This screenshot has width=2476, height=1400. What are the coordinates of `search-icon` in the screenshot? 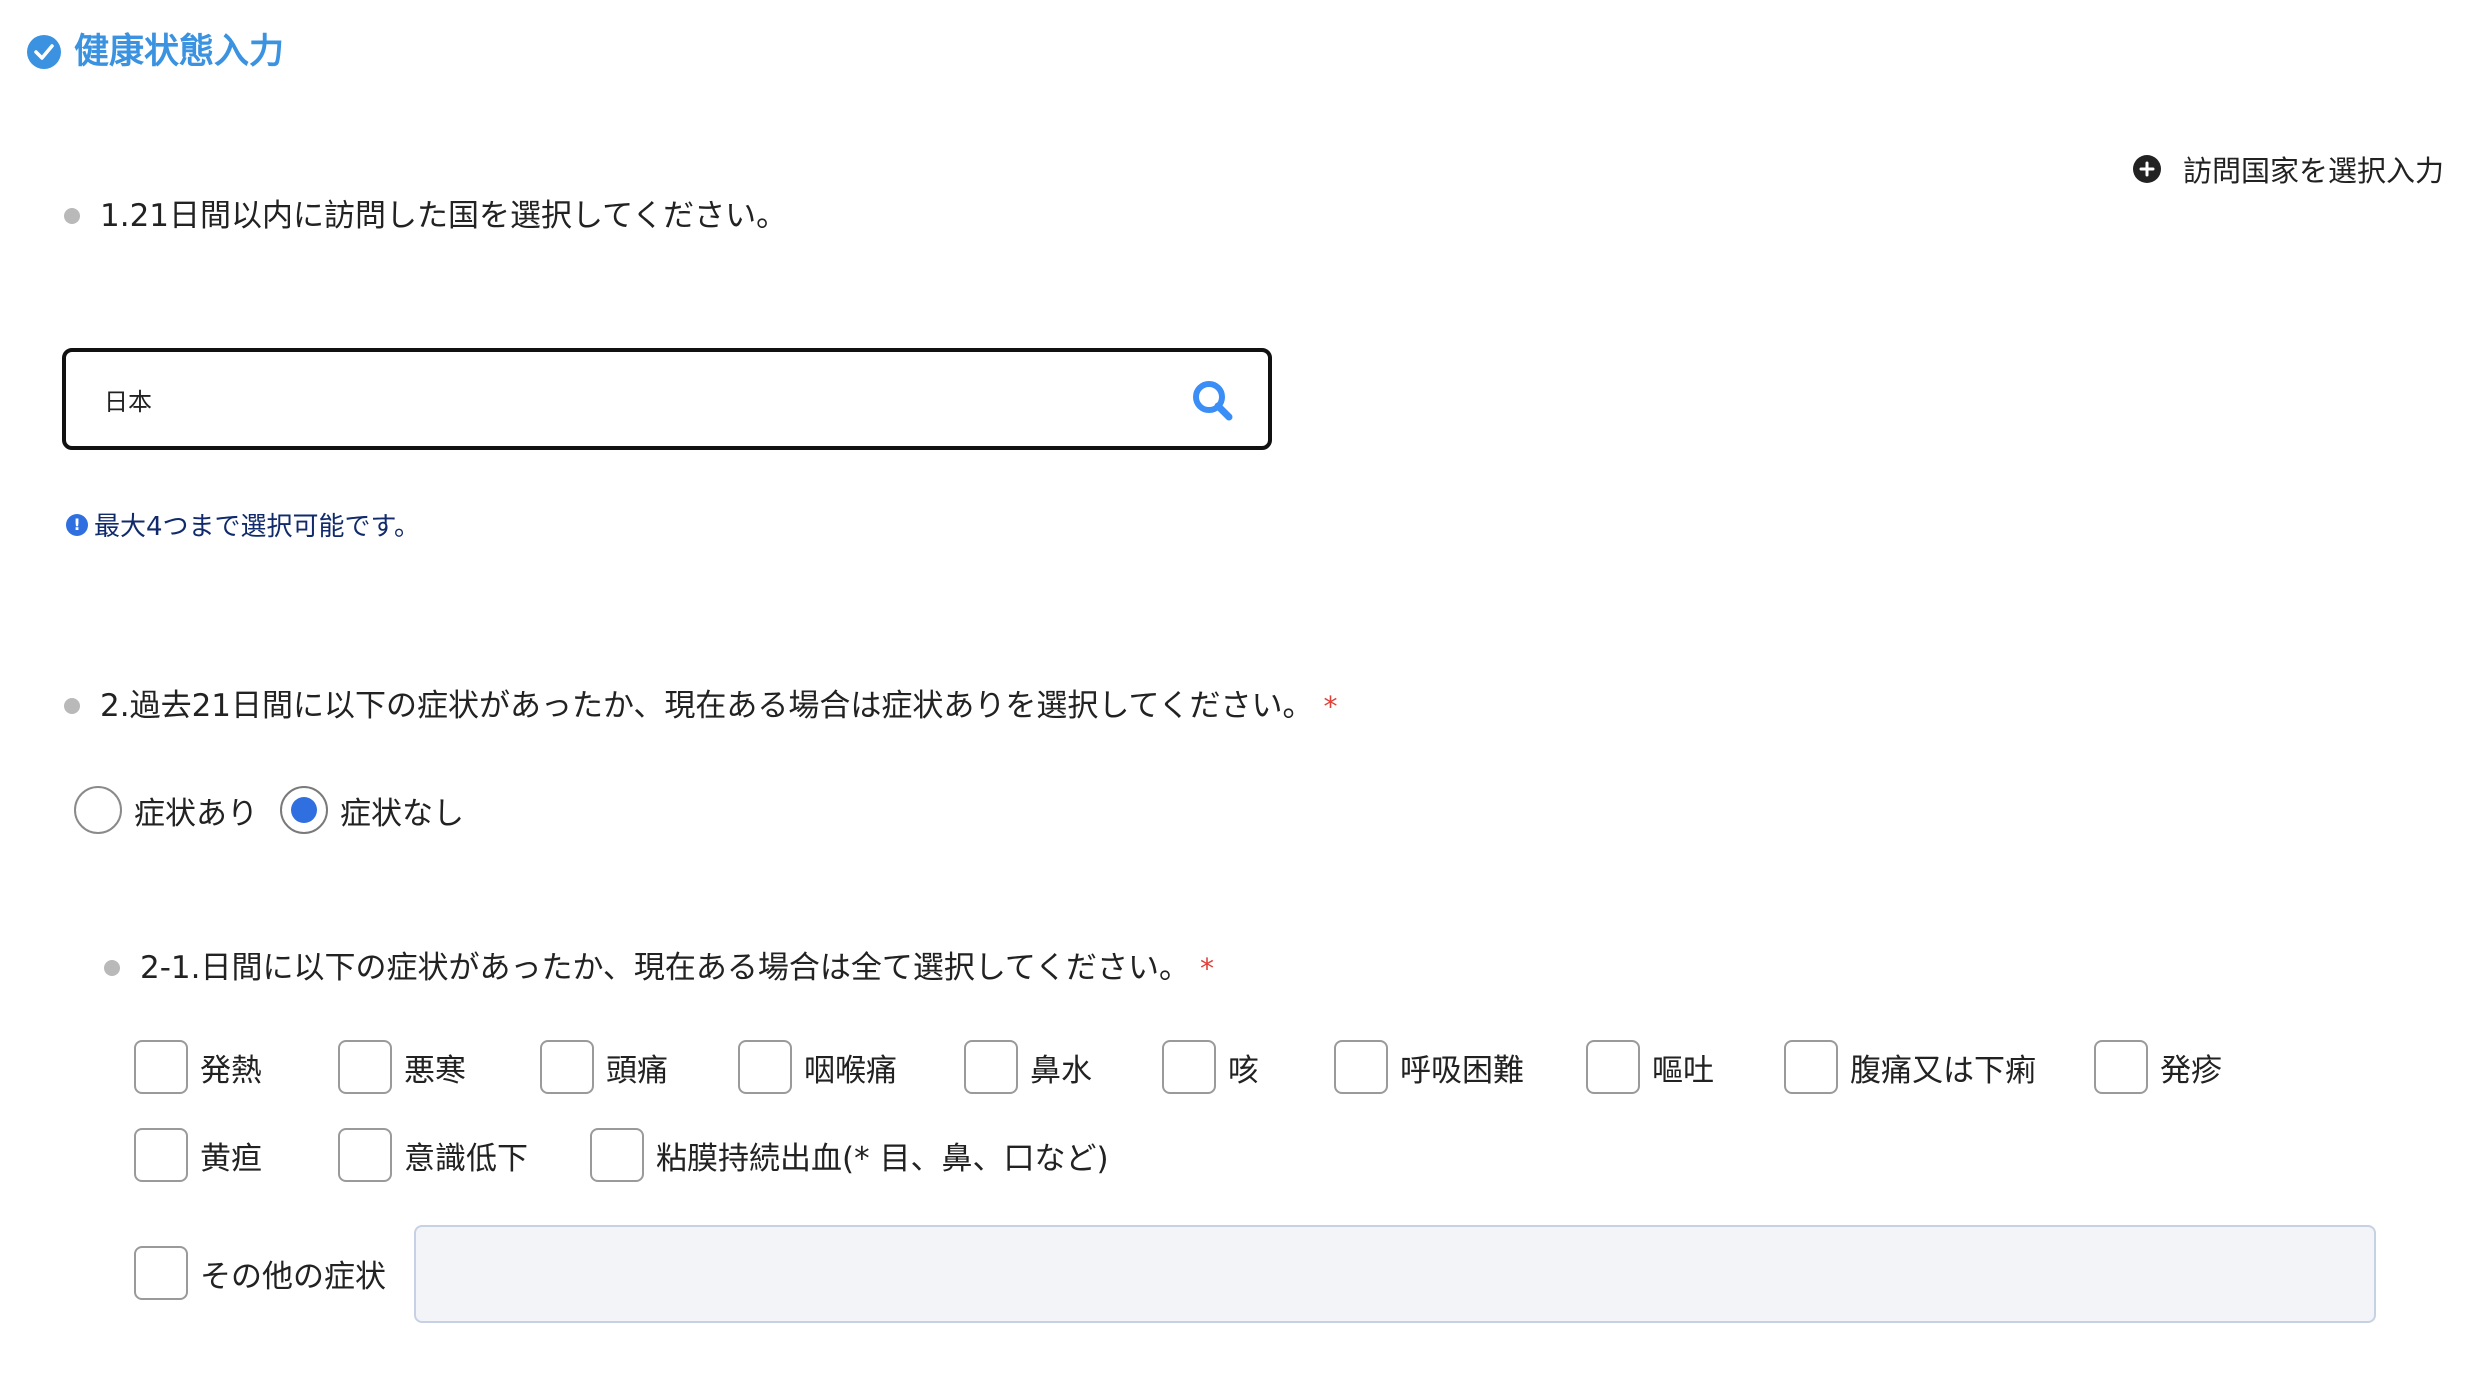 It's located at (1212, 400).